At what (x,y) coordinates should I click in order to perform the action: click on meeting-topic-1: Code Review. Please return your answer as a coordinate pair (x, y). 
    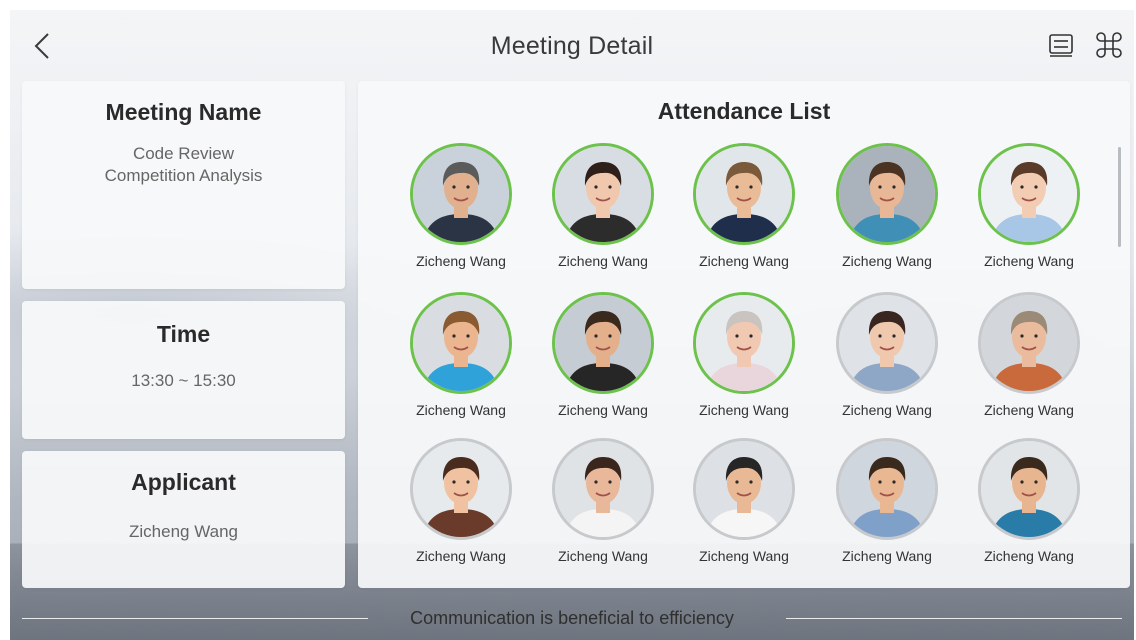
    Looking at the image, I should click on (183, 154).